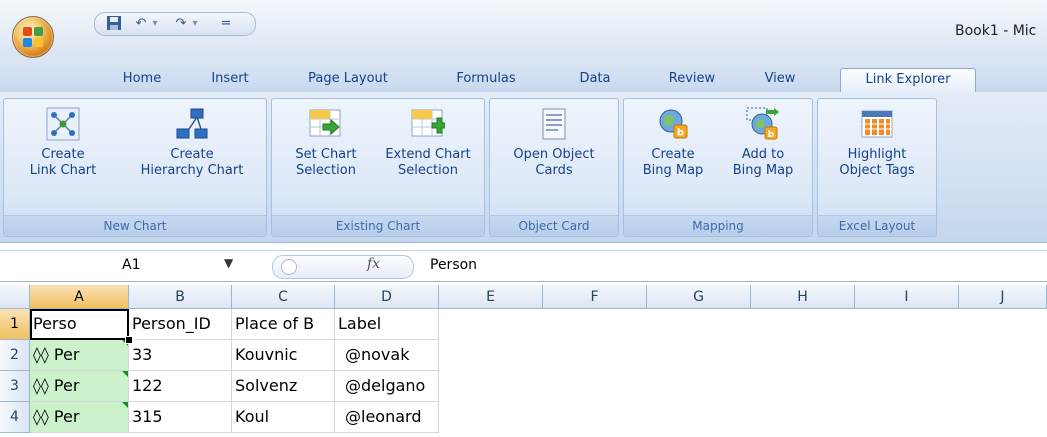 The height and width of the screenshot is (437, 1047). Describe the element at coordinates (180, 417) in the screenshot. I see `cell-b4: 315` at that location.